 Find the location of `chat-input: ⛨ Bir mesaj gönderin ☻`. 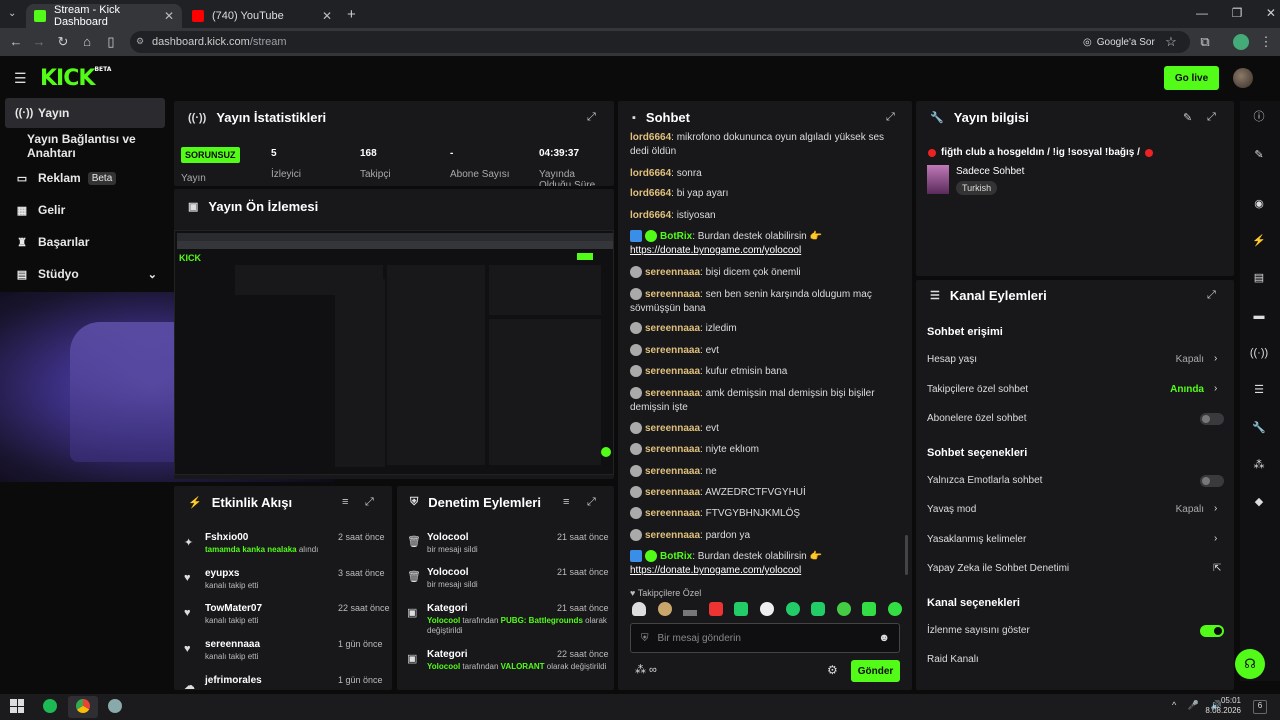

chat-input: ⛨ Bir mesaj gönderin ☻ is located at coordinates (765, 638).